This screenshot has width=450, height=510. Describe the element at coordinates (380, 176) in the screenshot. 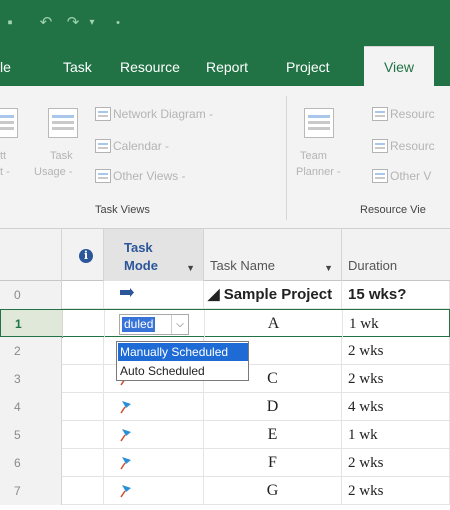

I see `resource-other-views-icon` at that location.